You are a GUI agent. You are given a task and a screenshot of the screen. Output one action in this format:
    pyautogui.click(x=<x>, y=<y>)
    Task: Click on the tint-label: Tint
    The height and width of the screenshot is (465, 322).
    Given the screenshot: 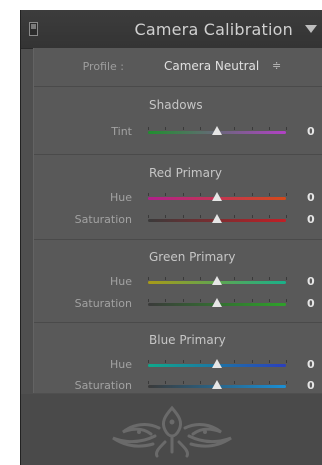 What is the action you would take?
    pyautogui.click(x=121, y=131)
    